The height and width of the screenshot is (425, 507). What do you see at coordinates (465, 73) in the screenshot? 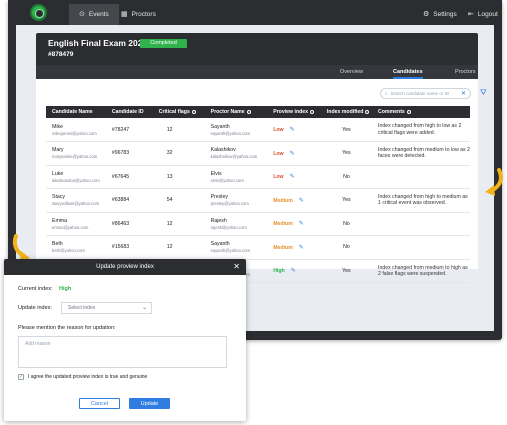
I see `tab-proctors: Proctors` at bounding box center [465, 73].